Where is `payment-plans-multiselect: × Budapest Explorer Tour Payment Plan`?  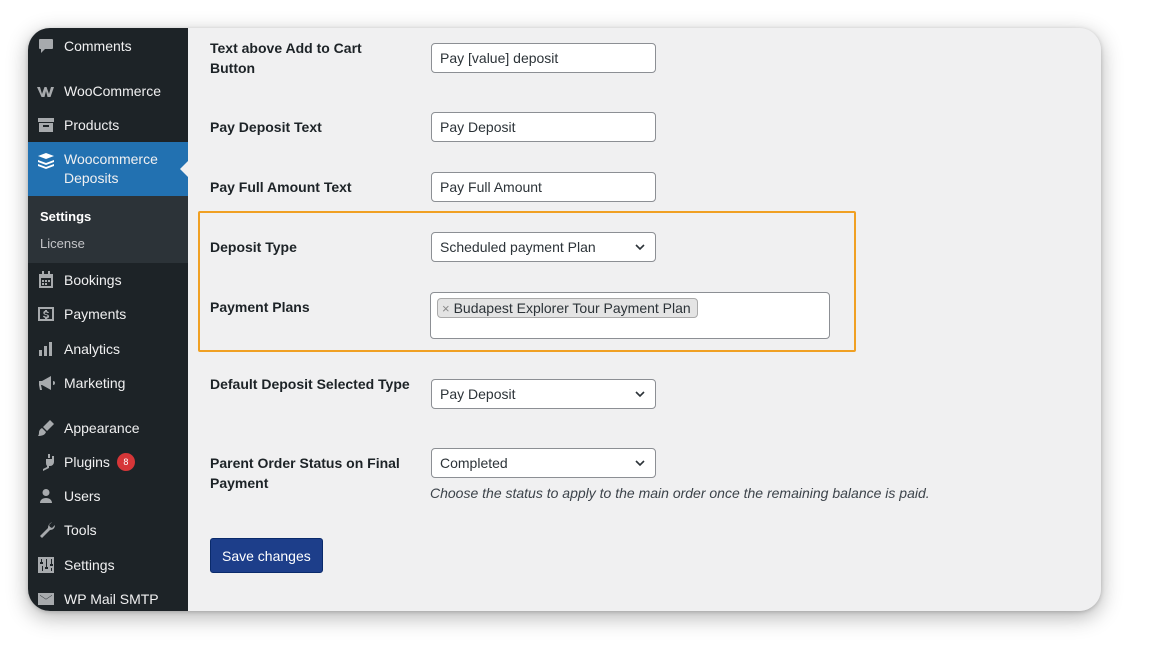
payment-plans-multiselect: × Budapest Explorer Tour Payment Plan is located at coordinates (630, 315).